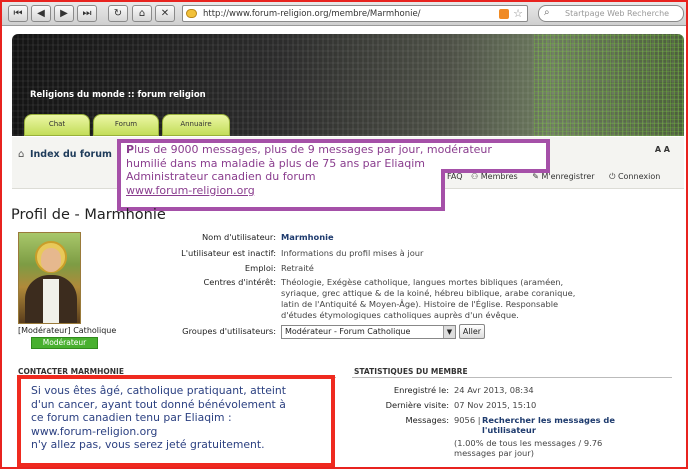  What do you see at coordinates (165, 13) in the screenshot?
I see `stop-icon: ✕` at bounding box center [165, 13].